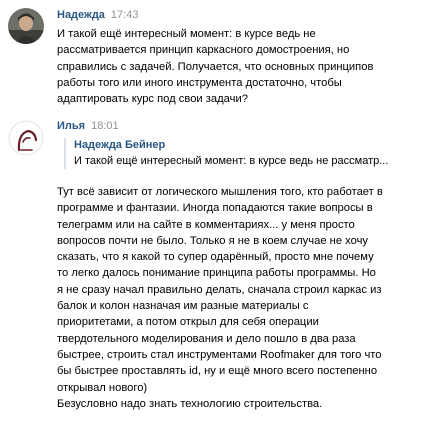 The width and height of the screenshot is (426, 431). Describe the element at coordinates (102, 387) in the screenshot. I see `message-line: открывал нового)` at that location.